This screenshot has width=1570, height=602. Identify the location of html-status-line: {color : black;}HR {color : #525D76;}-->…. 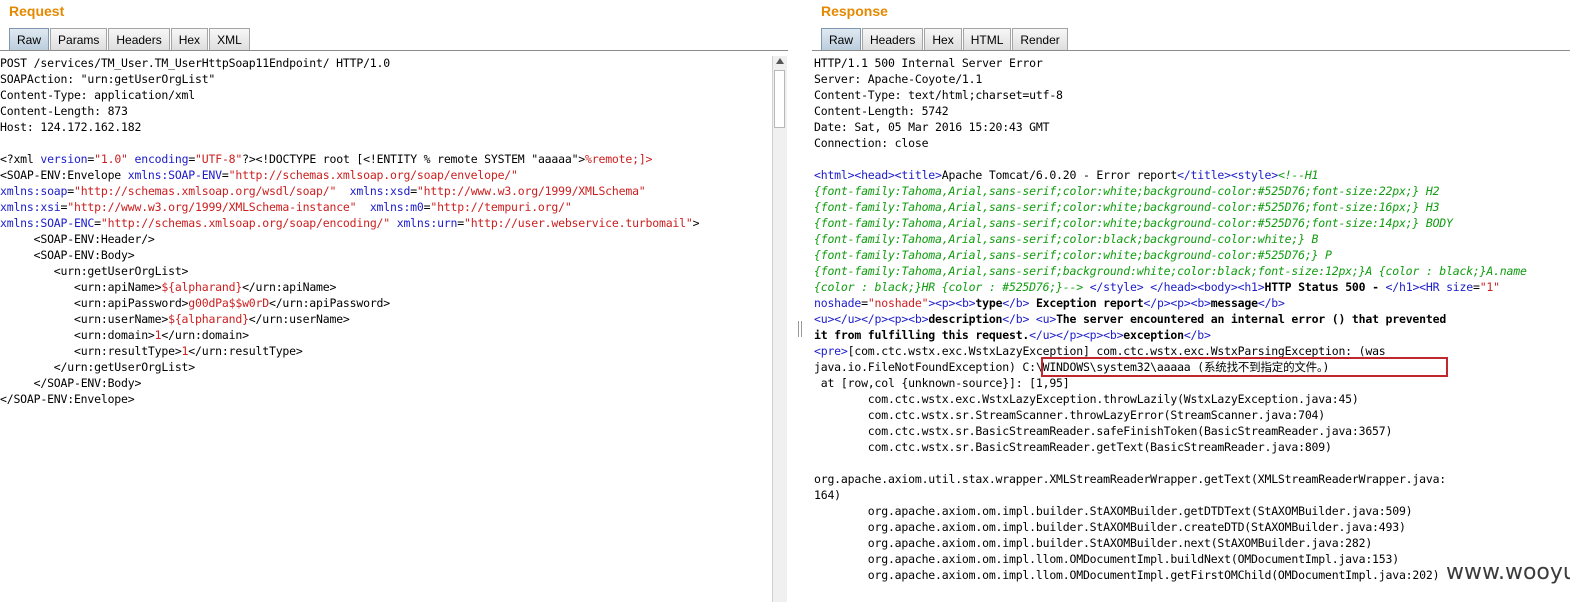
(1157, 287).